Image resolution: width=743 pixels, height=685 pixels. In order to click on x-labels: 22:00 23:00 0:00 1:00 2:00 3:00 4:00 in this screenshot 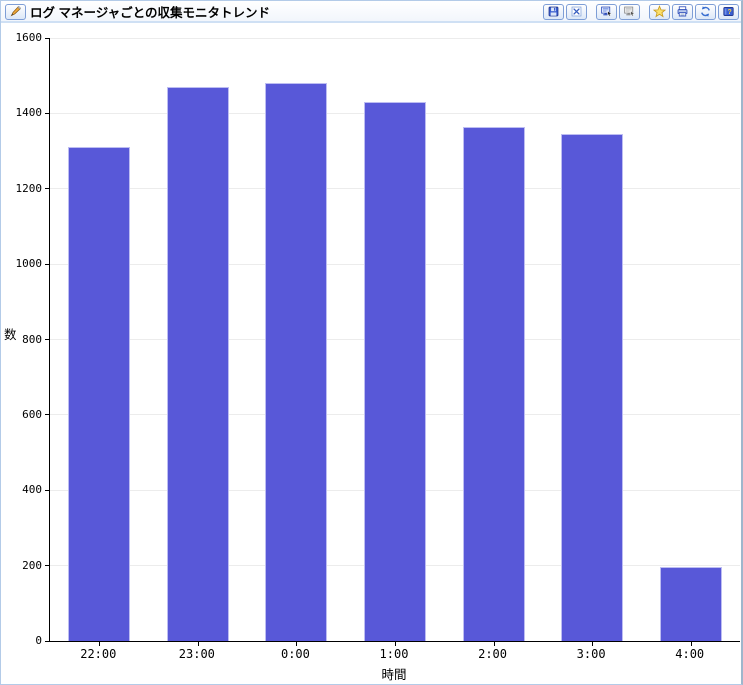, I will do `click(394, 654)`.